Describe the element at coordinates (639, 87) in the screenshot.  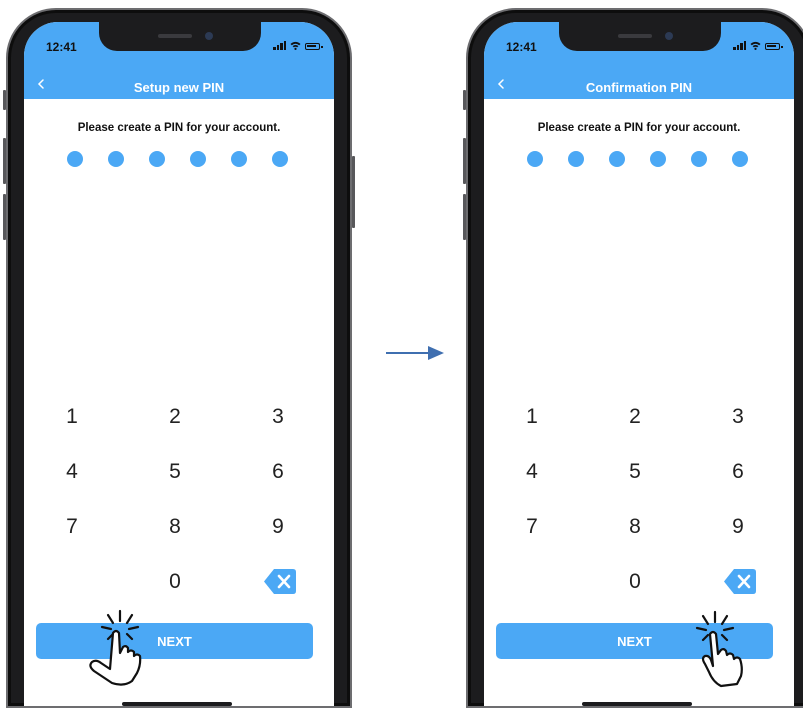
I see `page-title: Confirmation PIN` at that location.